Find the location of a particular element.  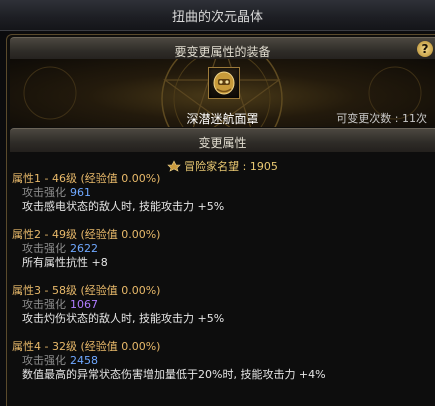

attribute-block-2: 属性2 - 49级 (经验值 0.00%) 攻击强化 2622 所有属性抗性 +8 is located at coordinates (86, 249).